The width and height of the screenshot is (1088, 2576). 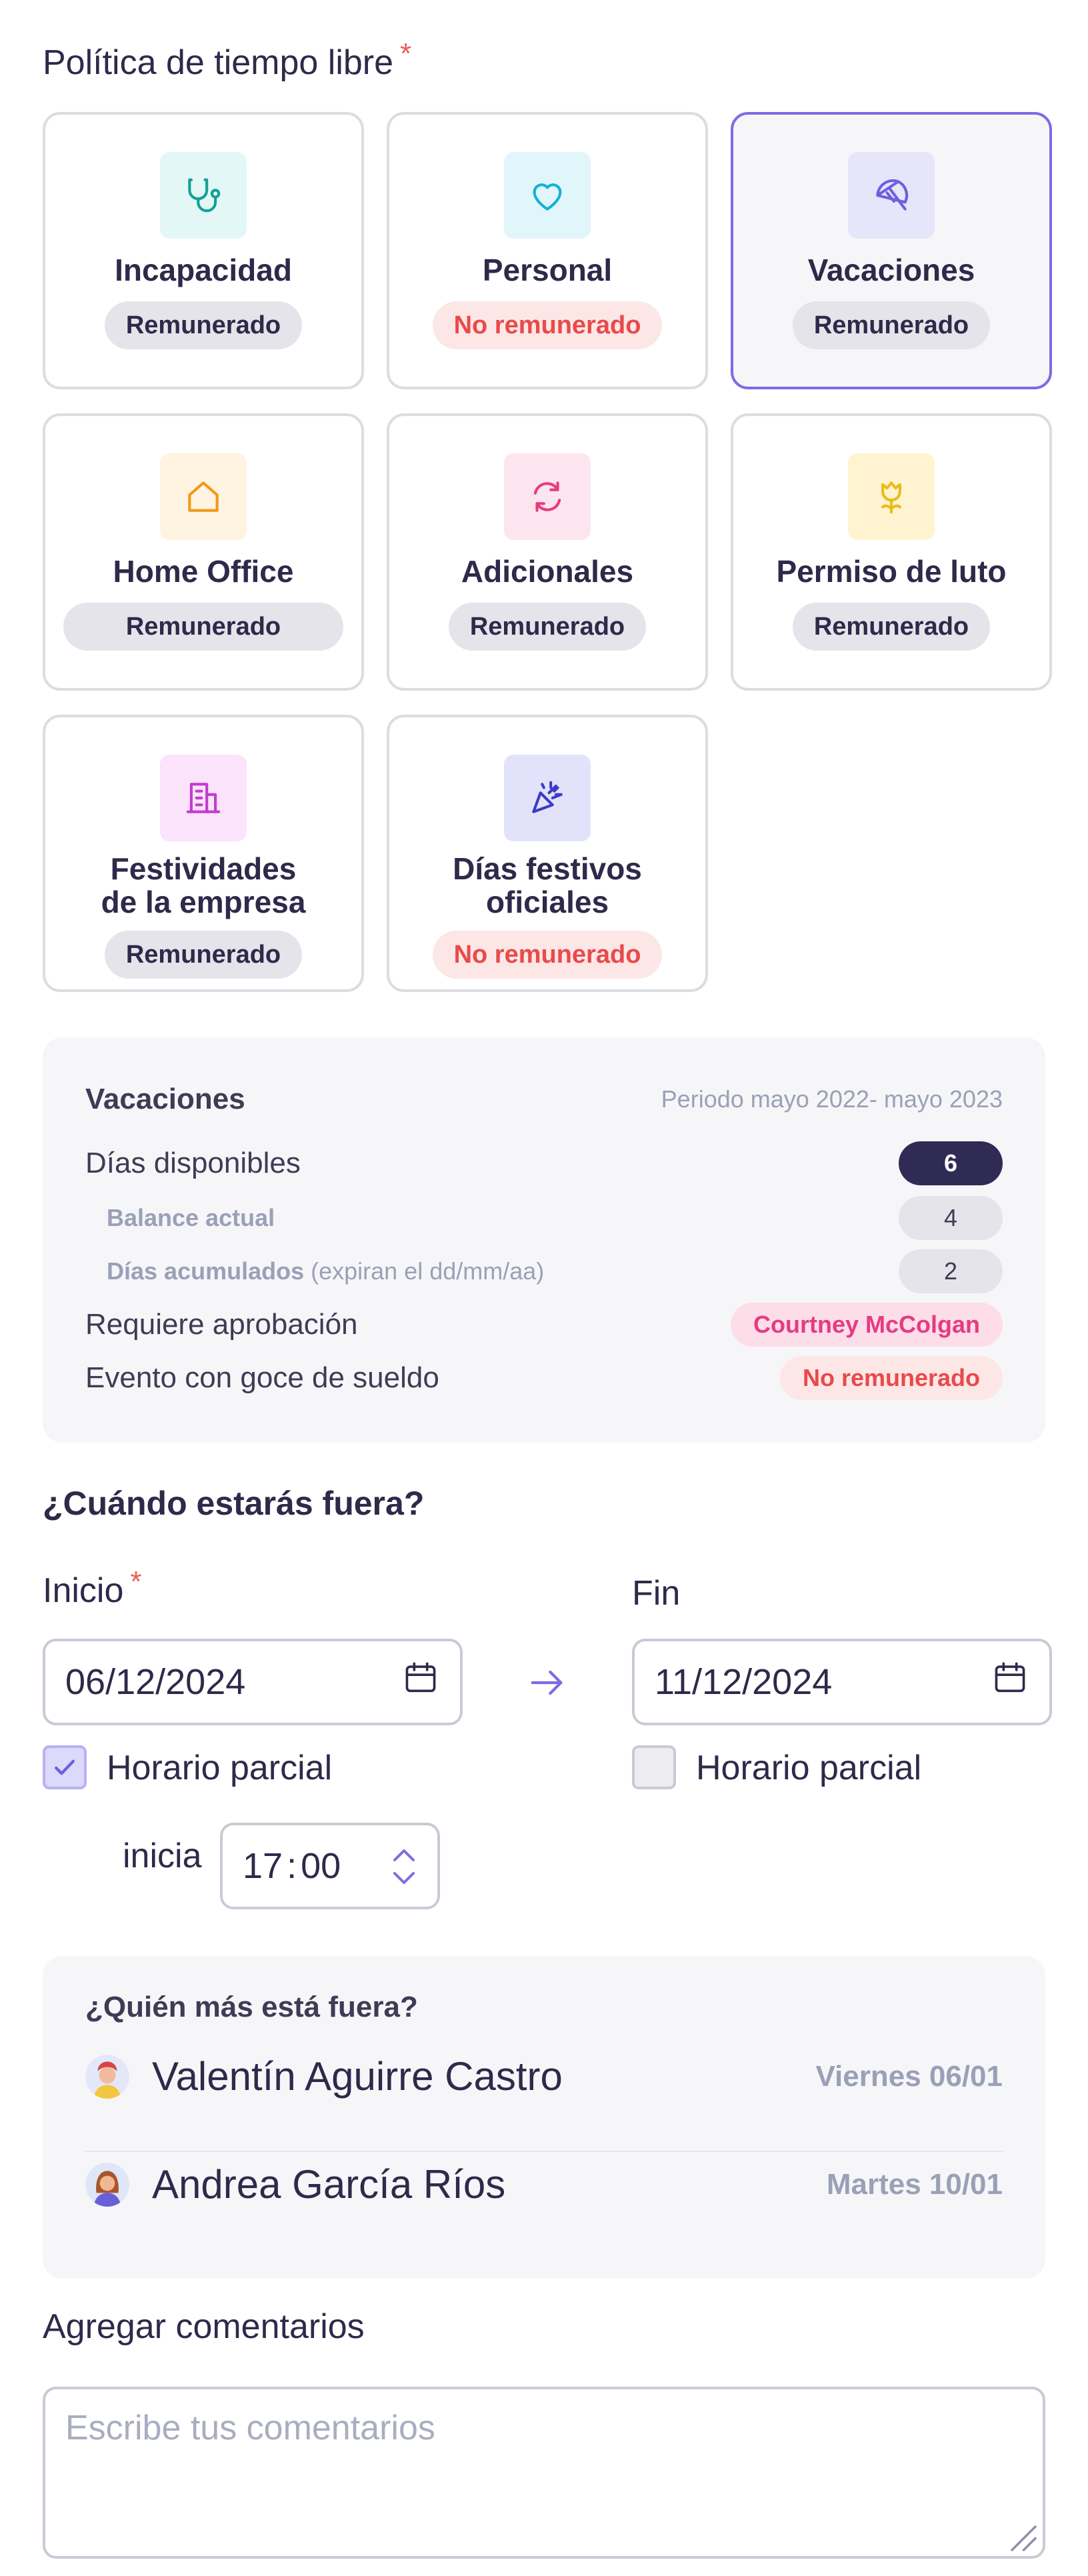 I want to click on end-partial-checkbox, so click(x=654, y=1767).